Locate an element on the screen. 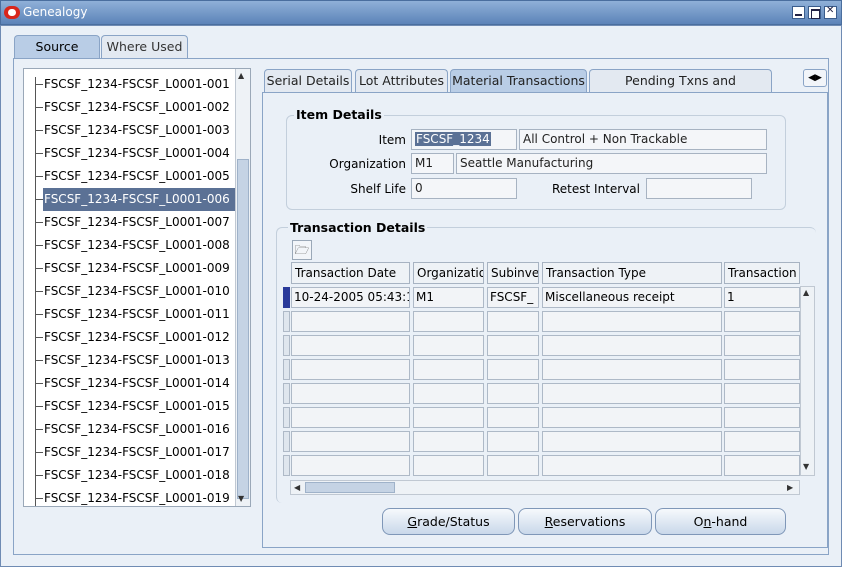 The image size is (842, 567). grade-status-button: Grade/Status is located at coordinates (448, 521).